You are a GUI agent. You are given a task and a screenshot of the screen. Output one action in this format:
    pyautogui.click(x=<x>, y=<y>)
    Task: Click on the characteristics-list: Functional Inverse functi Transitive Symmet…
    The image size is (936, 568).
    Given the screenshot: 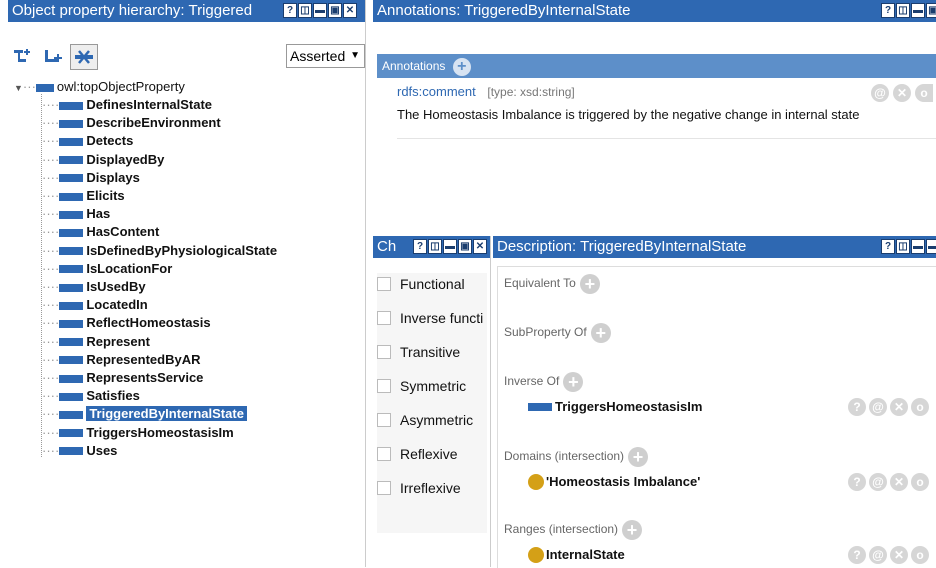 What is the action you would take?
    pyautogui.click(x=432, y=403)
    